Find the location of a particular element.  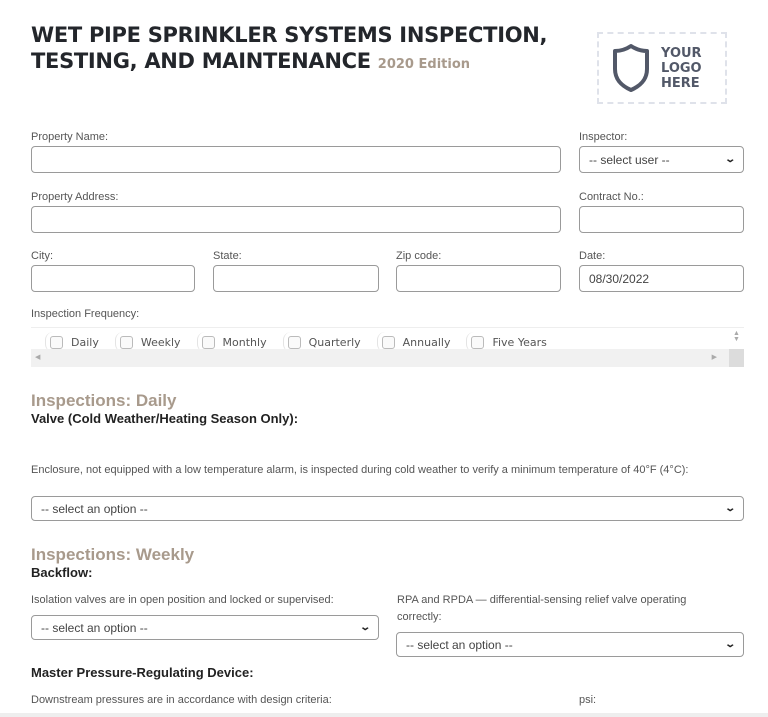

shield-icon is located at coordinates (631, 68).